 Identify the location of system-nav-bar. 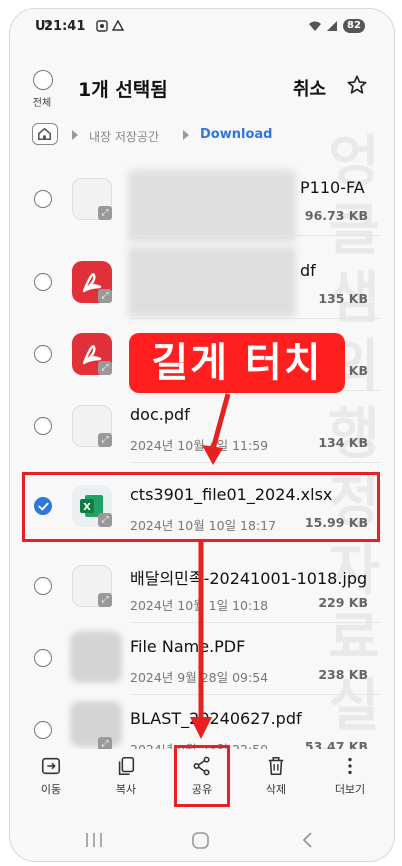
(199, 840).